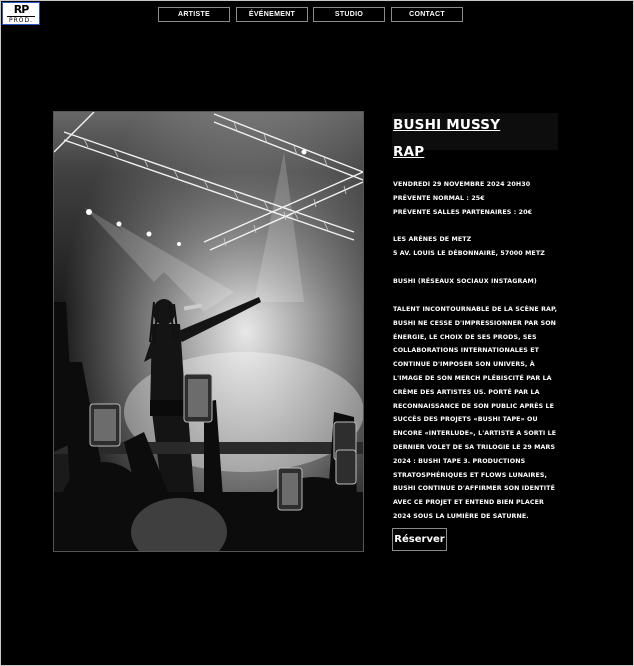 This screenshot has width=634, height=666. Describe the element at coordinates (439, 198) in the screenshot. I see `price-normal: PRÉVENTE NORMAL : 25€` at that location.